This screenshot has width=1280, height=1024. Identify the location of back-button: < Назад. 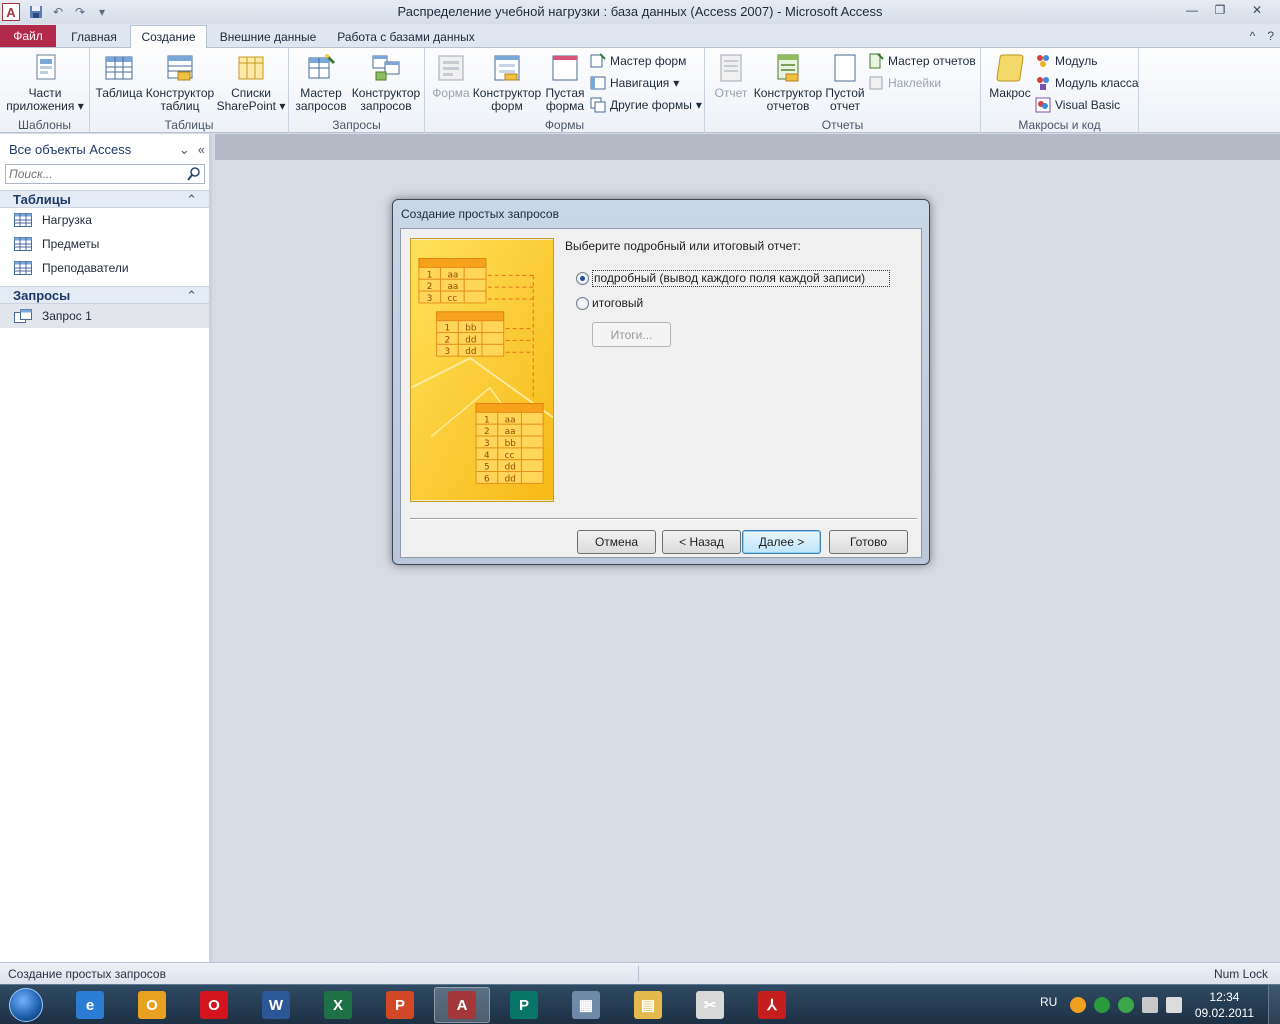
(701, 542).